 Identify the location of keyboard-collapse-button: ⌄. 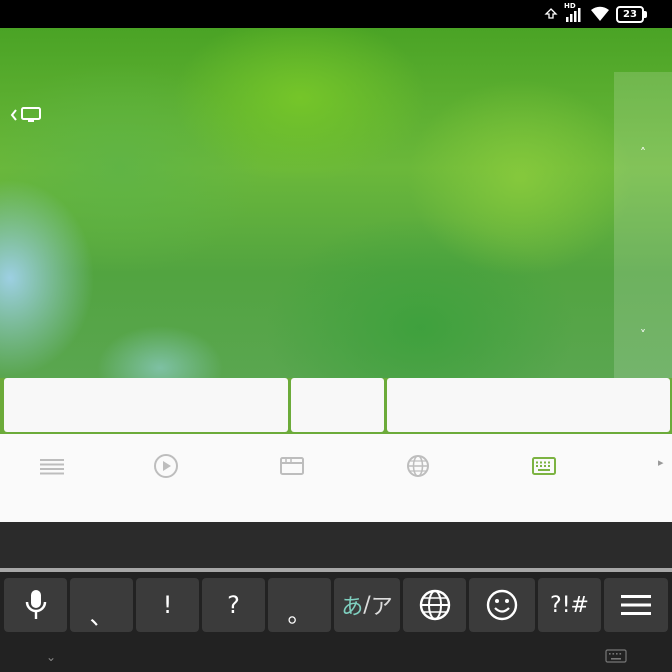
(51, 657).